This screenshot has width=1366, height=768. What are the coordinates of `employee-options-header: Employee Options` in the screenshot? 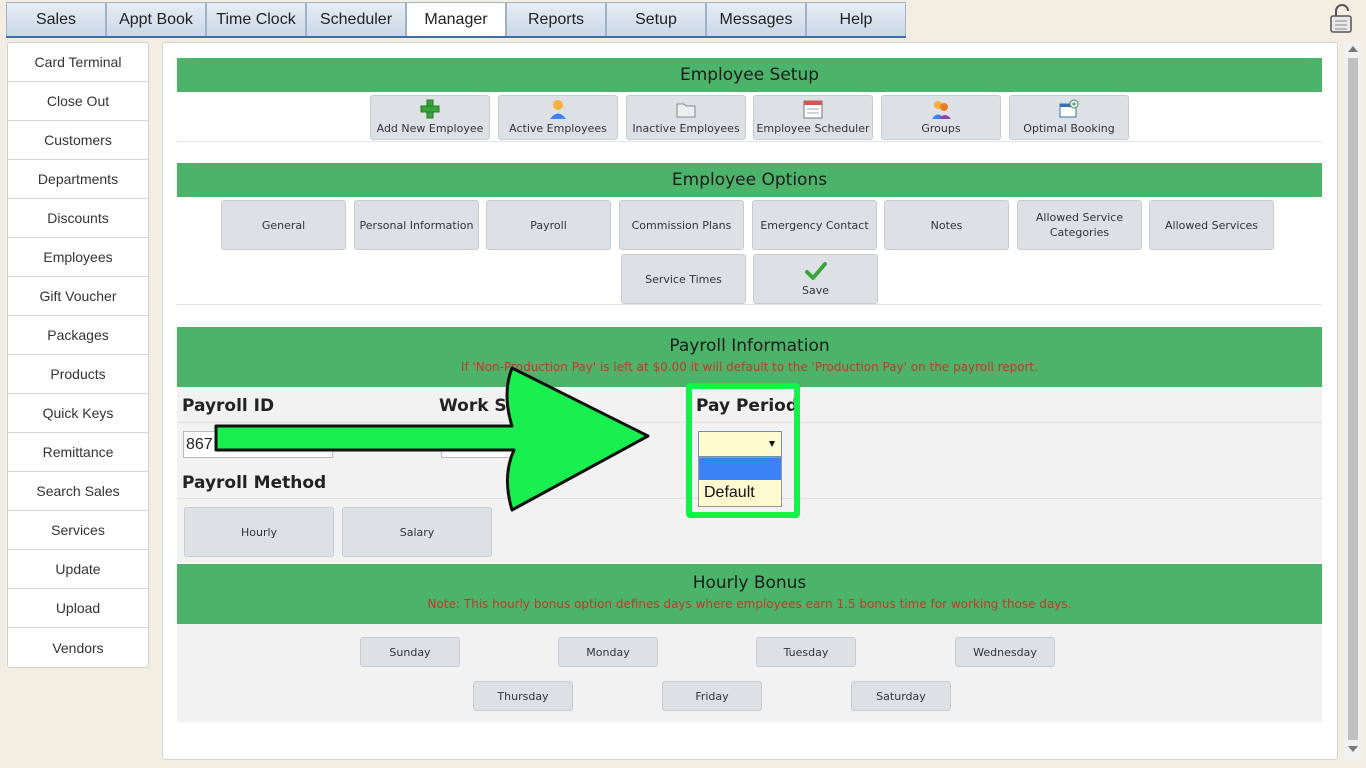 It's located at (749, 180).